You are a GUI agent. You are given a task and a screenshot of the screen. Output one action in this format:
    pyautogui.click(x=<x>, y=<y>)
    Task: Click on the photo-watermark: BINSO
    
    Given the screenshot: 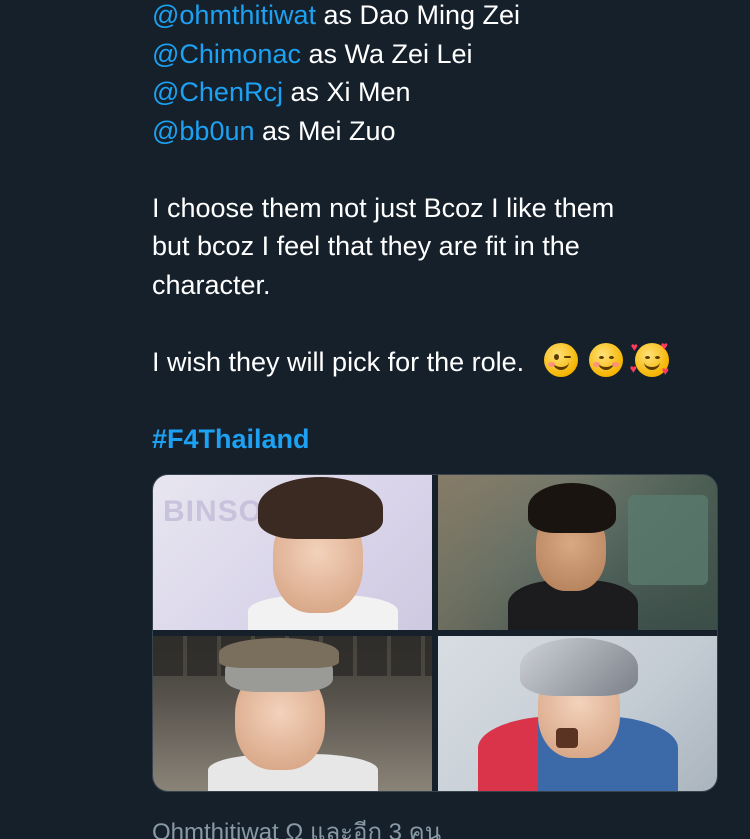 What is the action you would take?
    pyautogui.click(x=213, y=511)
    